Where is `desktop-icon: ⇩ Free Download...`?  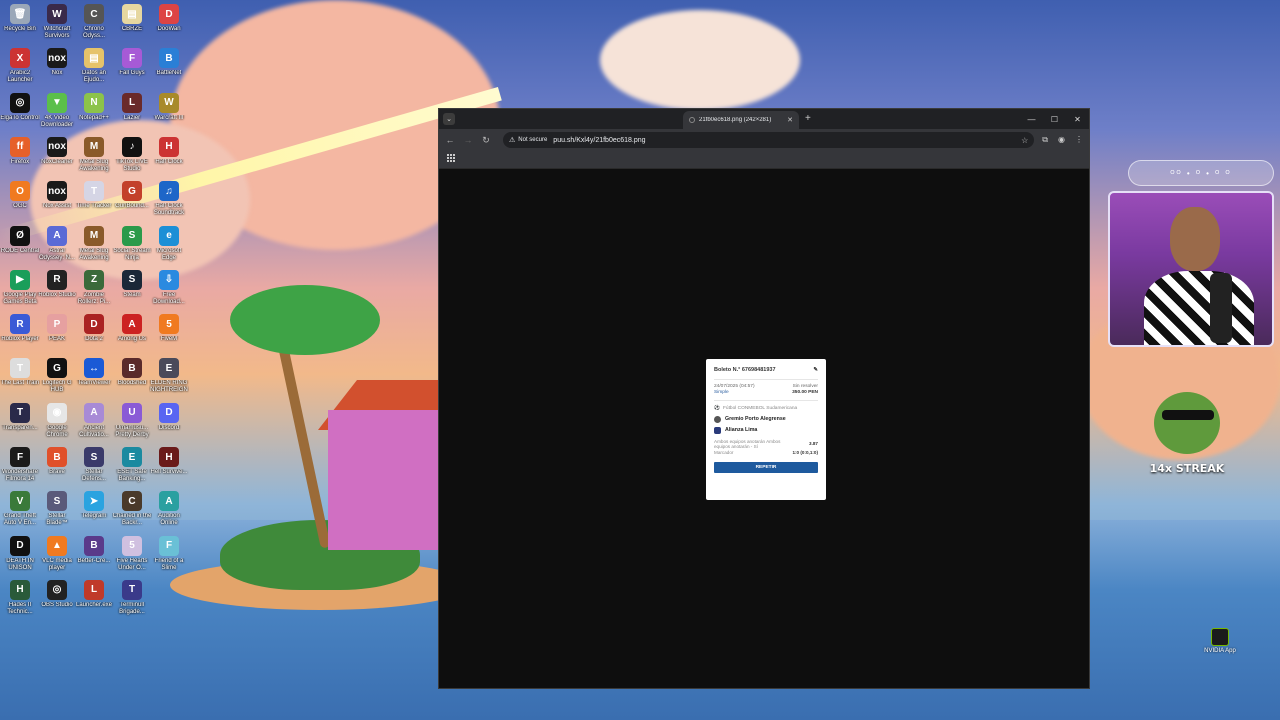
desktop-icon: ⇩ Free Download... is located at coordinates (169, 291).